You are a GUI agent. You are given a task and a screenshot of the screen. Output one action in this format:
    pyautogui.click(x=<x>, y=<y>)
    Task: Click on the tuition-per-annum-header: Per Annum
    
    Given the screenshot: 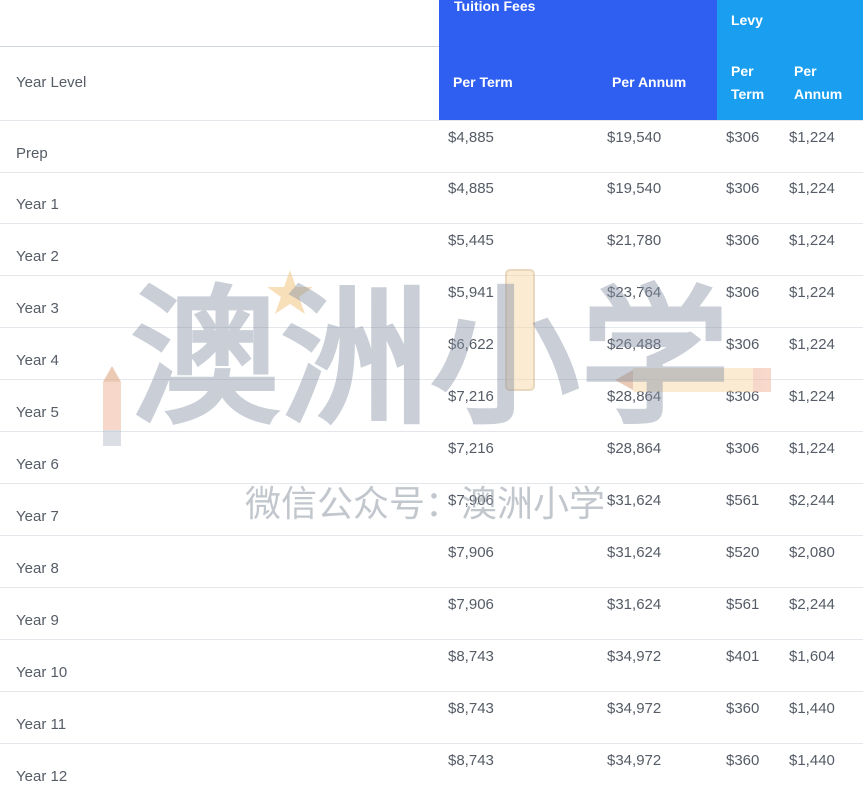 What is the action you would take?
    pyautogui.click(x=657, y=83)
    